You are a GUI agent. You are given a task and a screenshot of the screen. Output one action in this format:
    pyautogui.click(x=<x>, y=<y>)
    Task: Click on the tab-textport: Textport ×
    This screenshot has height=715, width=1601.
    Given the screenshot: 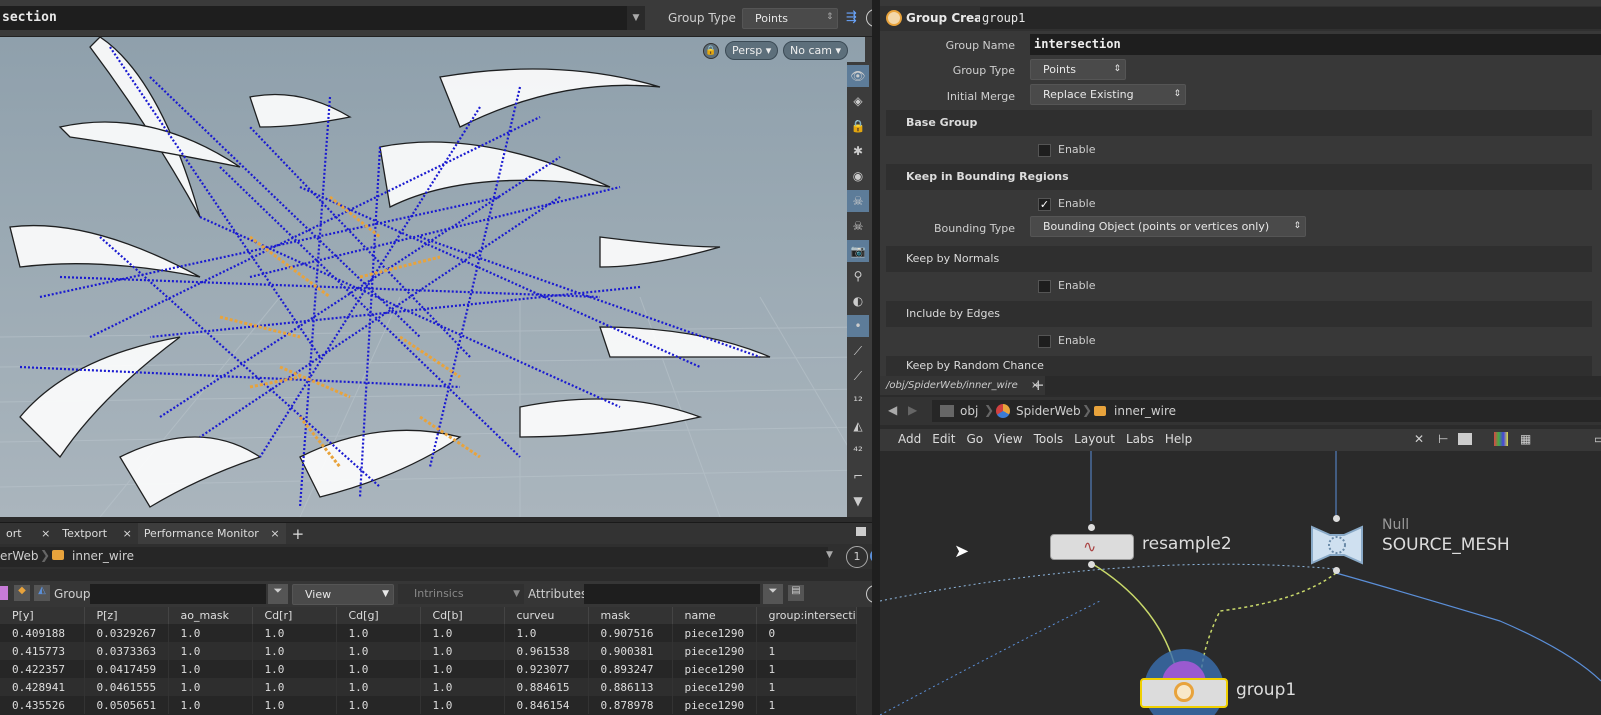 What is the action you would take?
    pyautogui.click(x=97, y=534)
    